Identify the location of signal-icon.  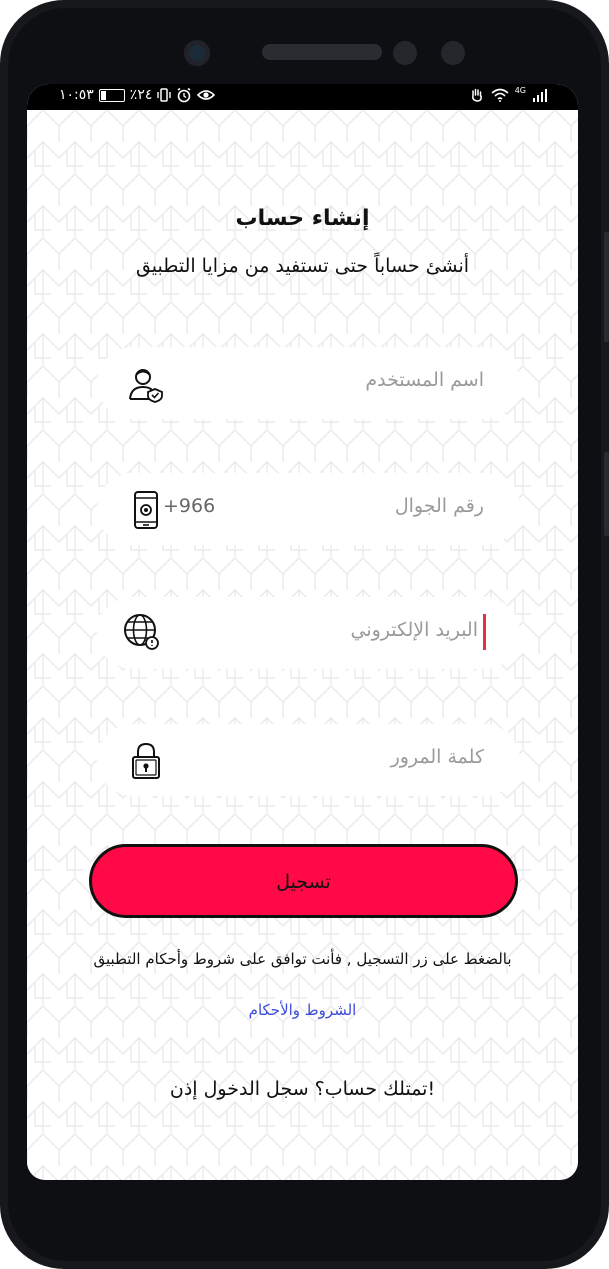
(540, 95).